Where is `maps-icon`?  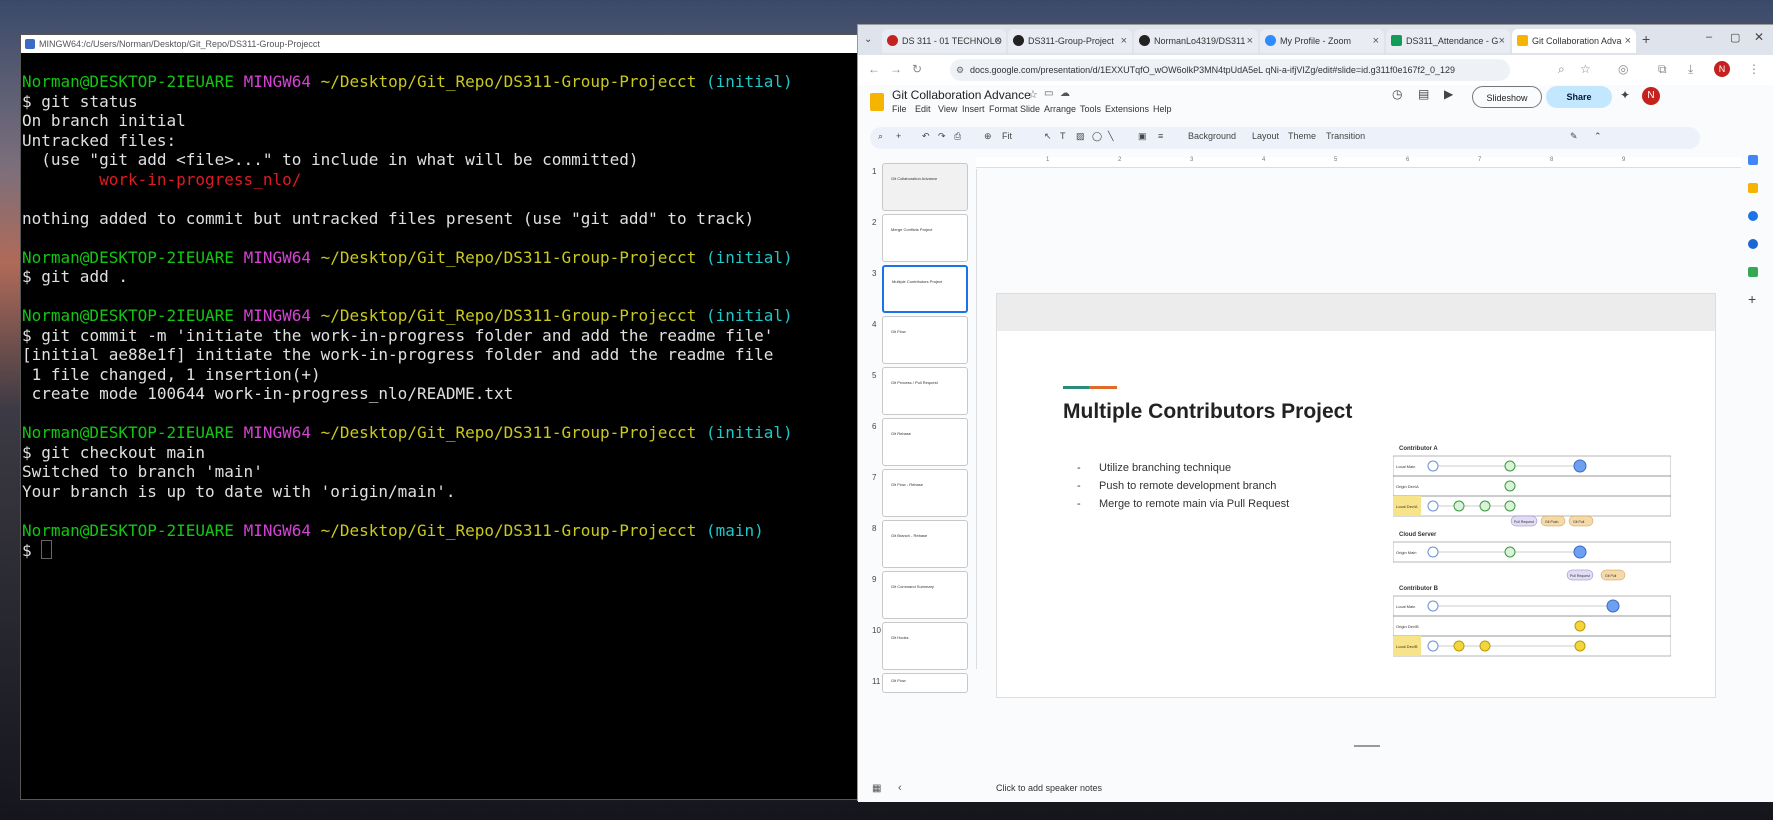 maps-icon is located at coordinates (1753, 272).